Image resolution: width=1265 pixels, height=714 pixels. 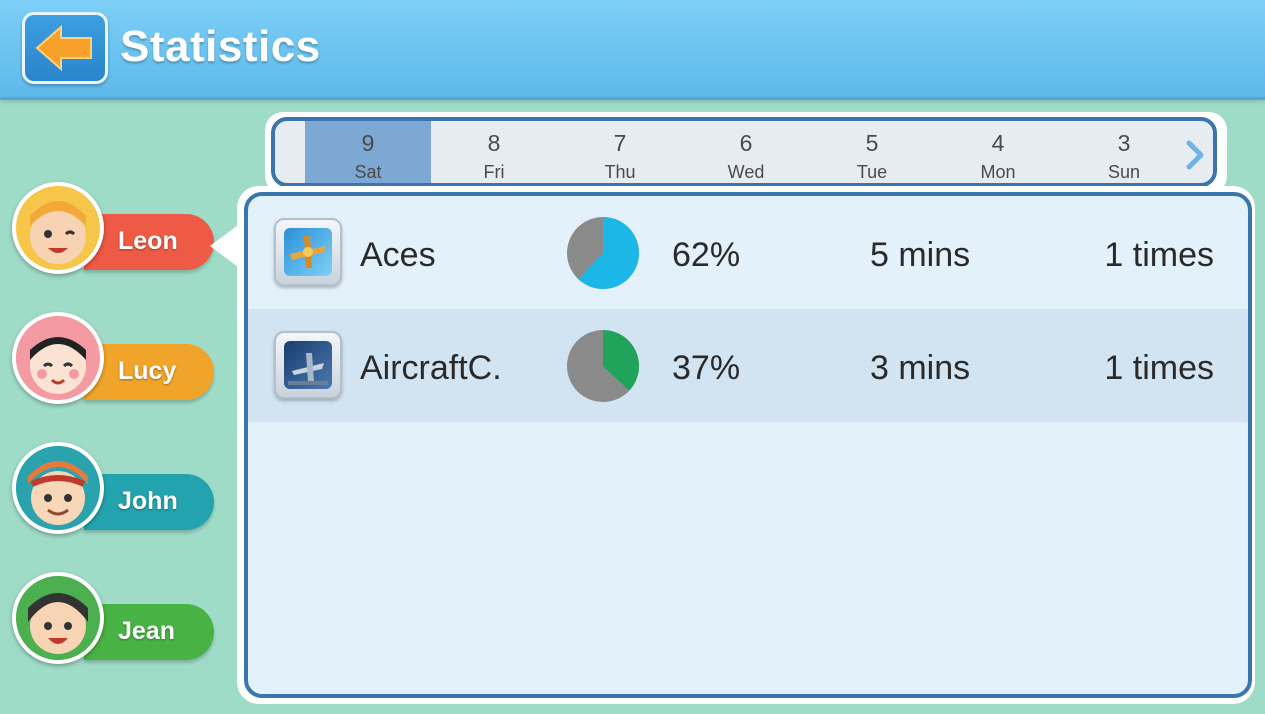 What do you see at coordinates (113, 492) in the screenshot?
I see `user-john: John` at bounding box center [113, 492].